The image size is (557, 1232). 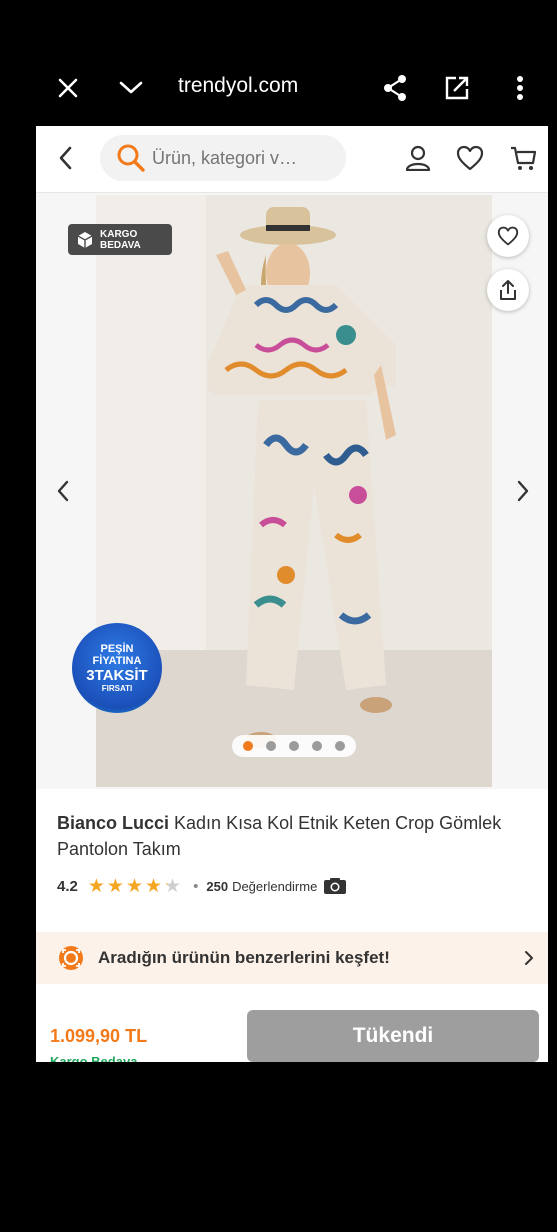 What do you see at coordinates (85, 239) in the screenshot?
I see `box-icon` at bounding box center [85, 239].